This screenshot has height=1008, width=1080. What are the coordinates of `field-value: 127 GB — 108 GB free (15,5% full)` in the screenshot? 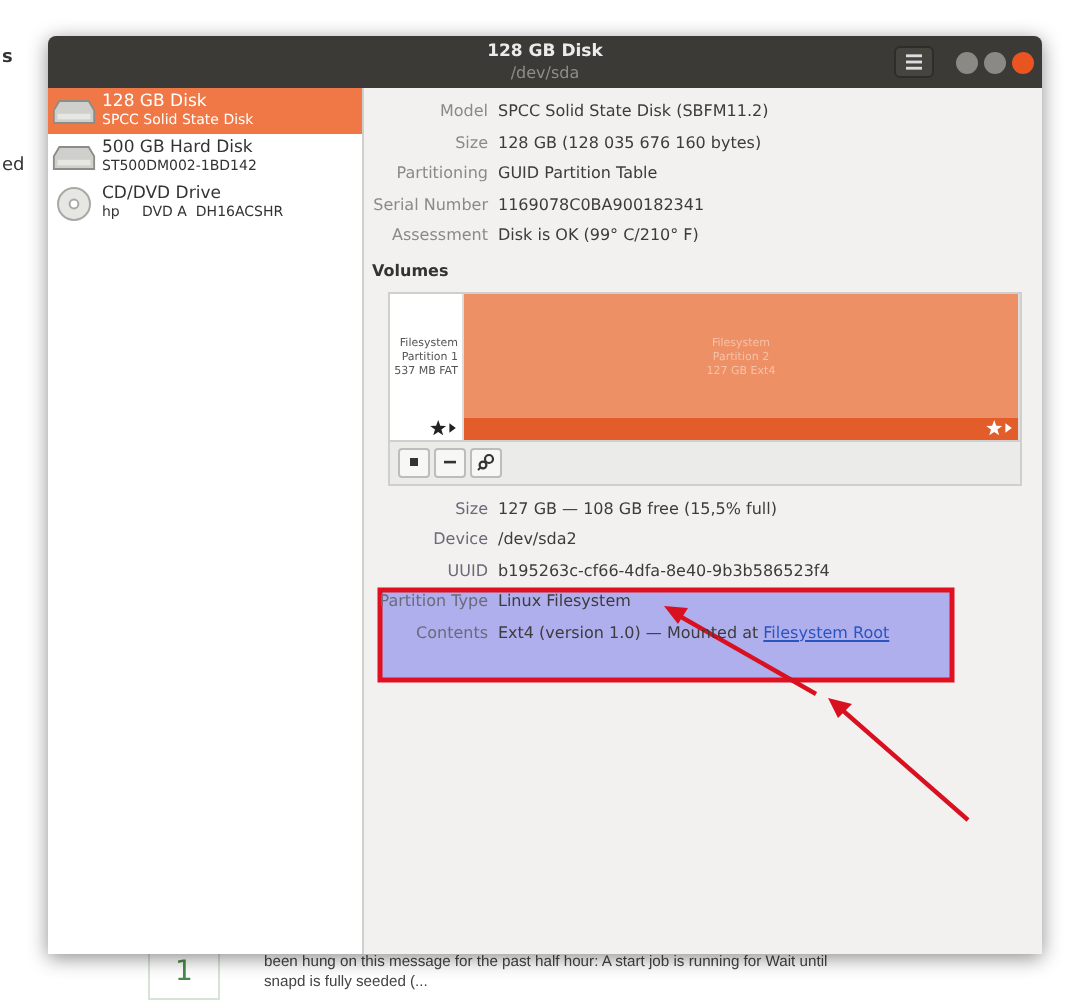 It's located at (638, 509).